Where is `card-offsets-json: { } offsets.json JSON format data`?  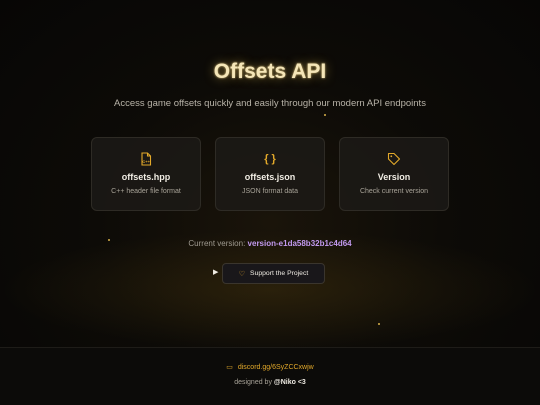
card-offsets-json: { } offsets.json JSON format data is located at coordinates (270, 174).